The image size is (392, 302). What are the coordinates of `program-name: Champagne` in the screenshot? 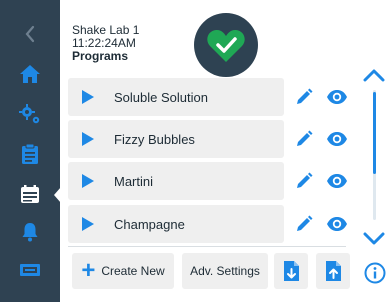 It's located at (149, 224).